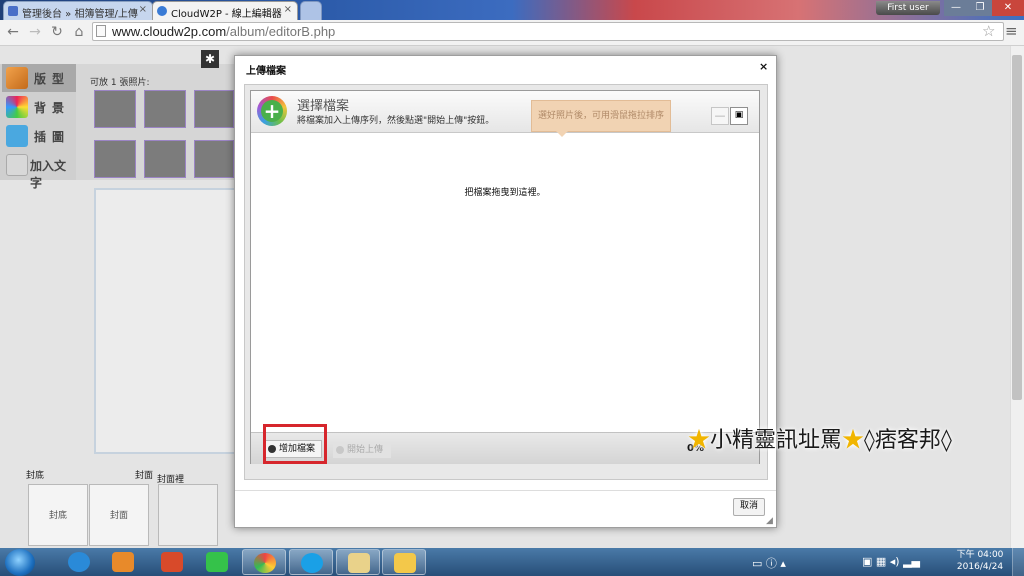 The width and height of the screenshot is (1024, 576). I want to click on sidebar-label: 插圖, so click(52, 137).